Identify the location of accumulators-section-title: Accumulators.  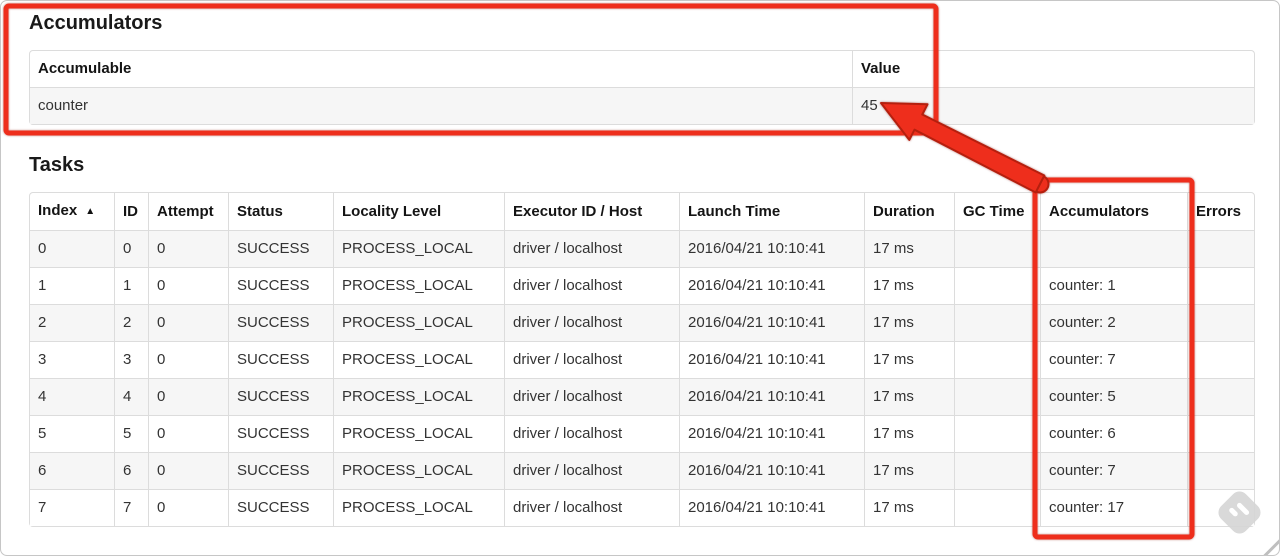
(96, 23).